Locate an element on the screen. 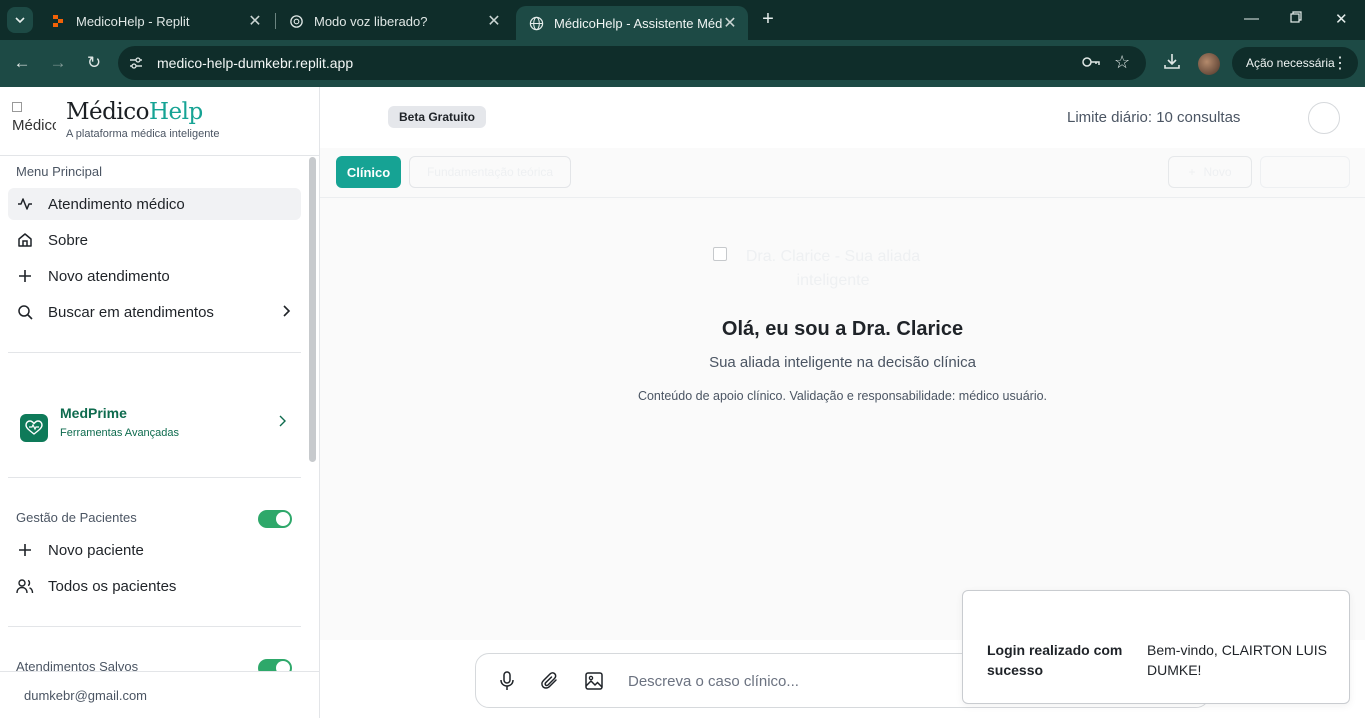 The height and width of the screenshot is (718, 1365). download-icon is located at coordinates (1172, 63).